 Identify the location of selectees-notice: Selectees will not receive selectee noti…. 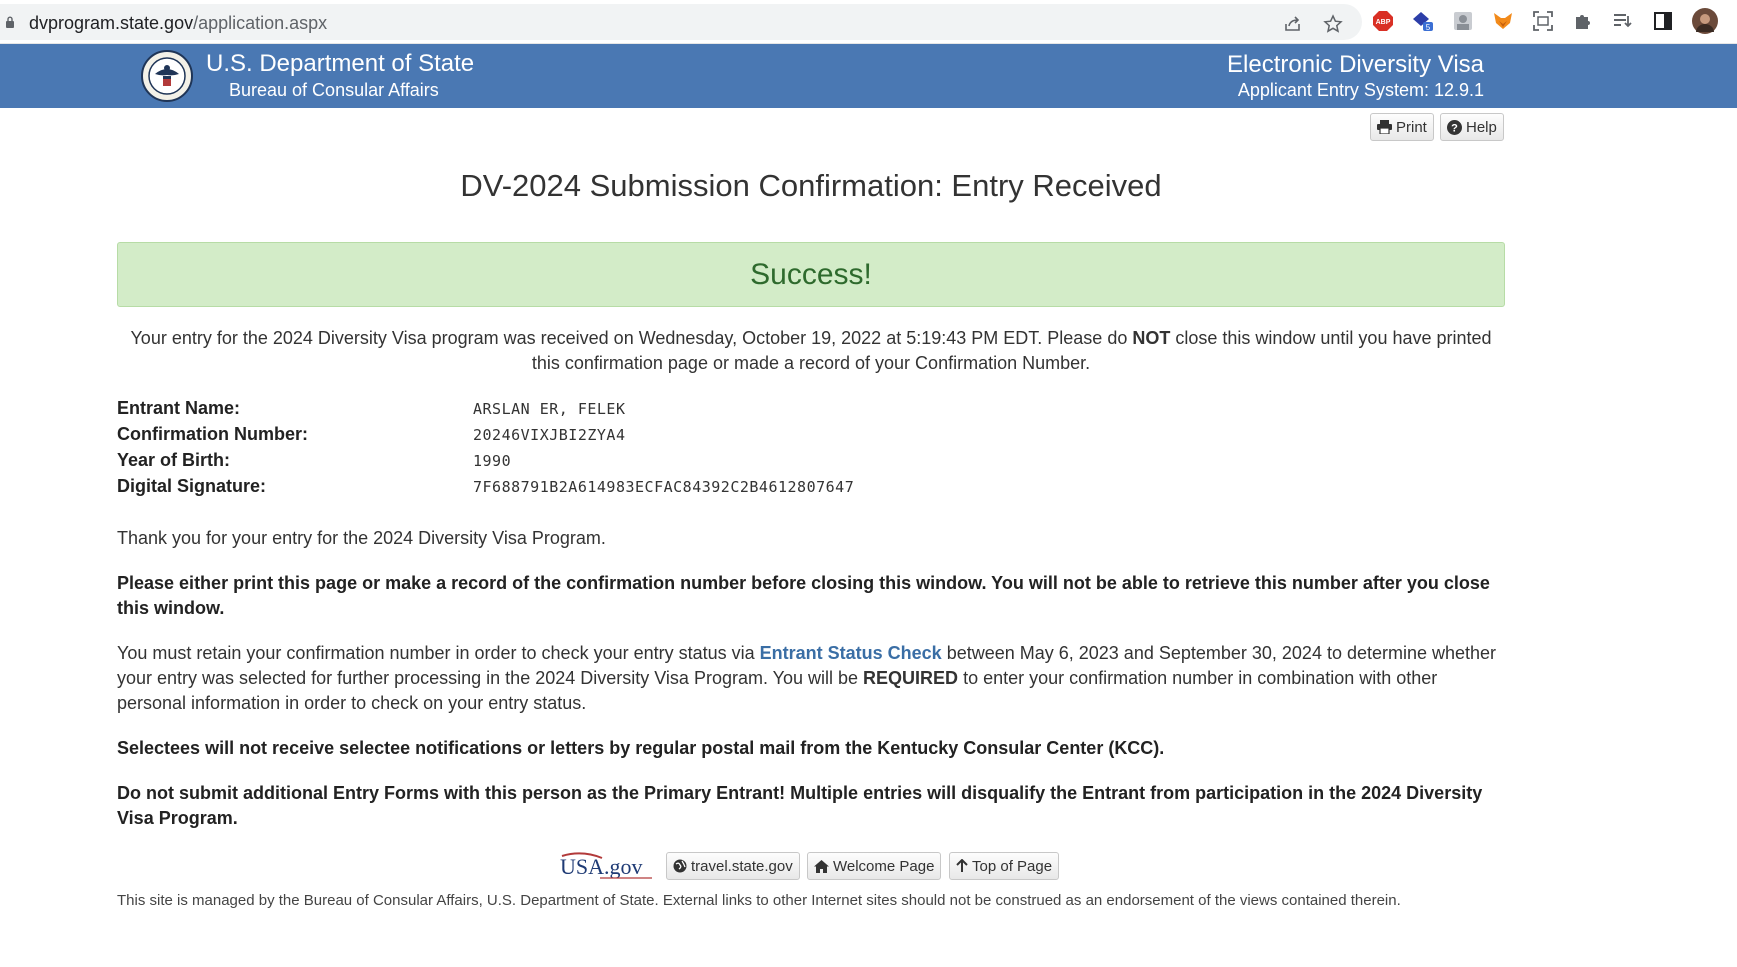
(641, 748).